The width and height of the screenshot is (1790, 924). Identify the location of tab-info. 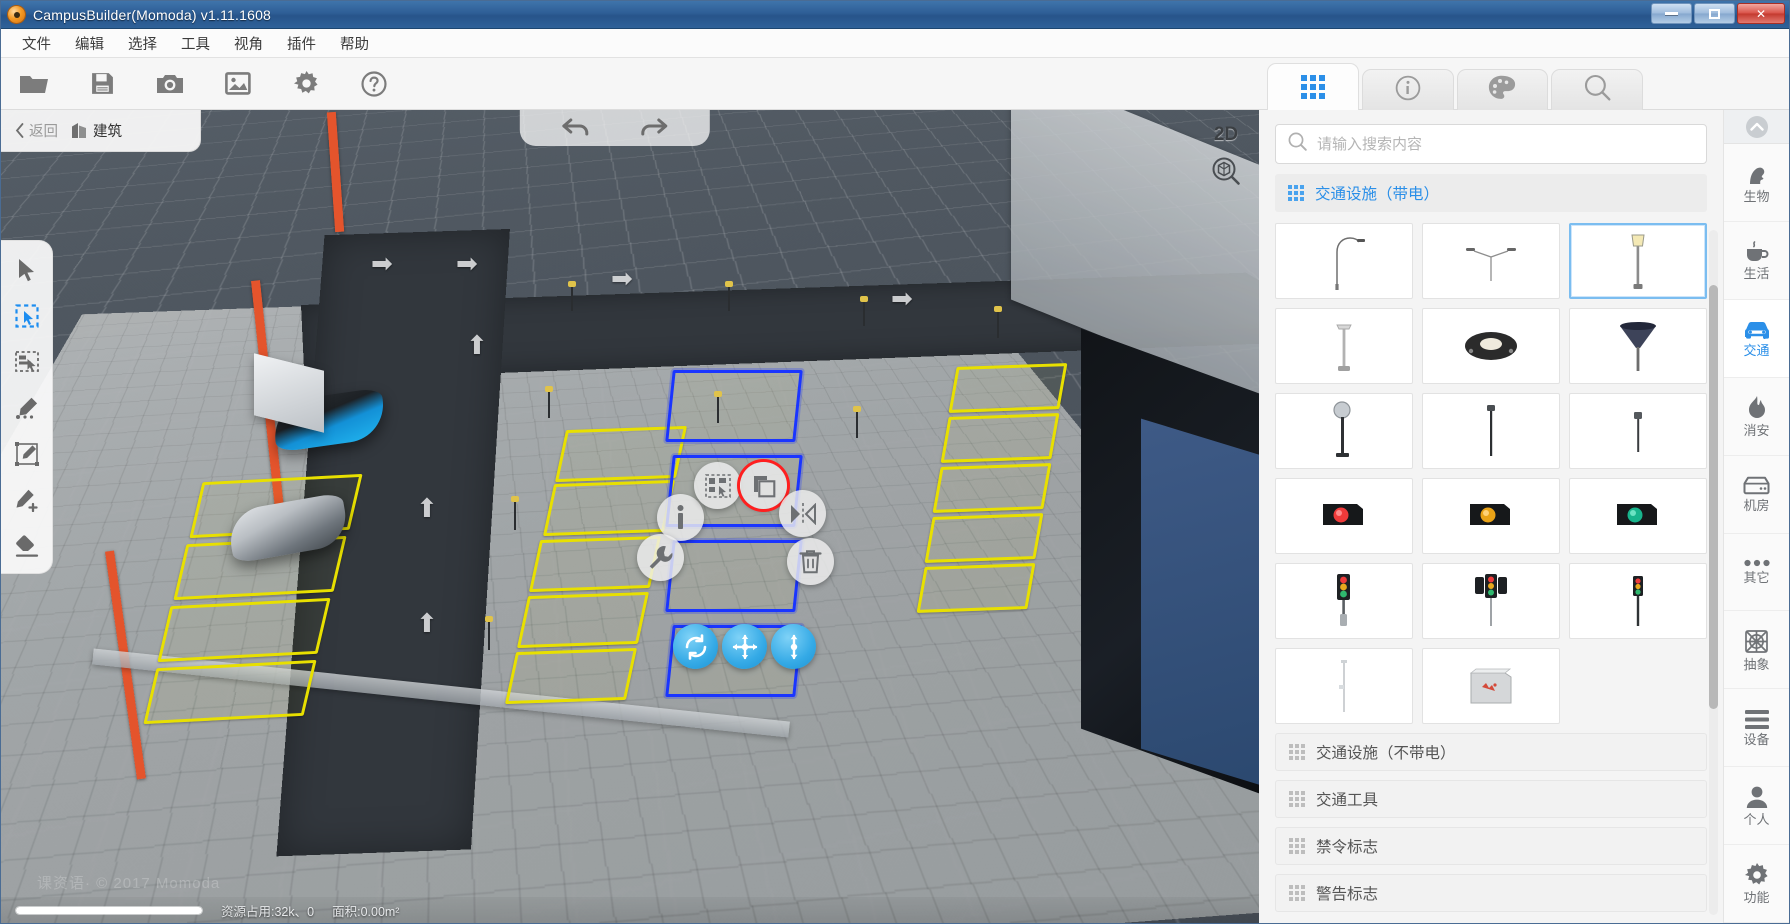
(1407, 89).